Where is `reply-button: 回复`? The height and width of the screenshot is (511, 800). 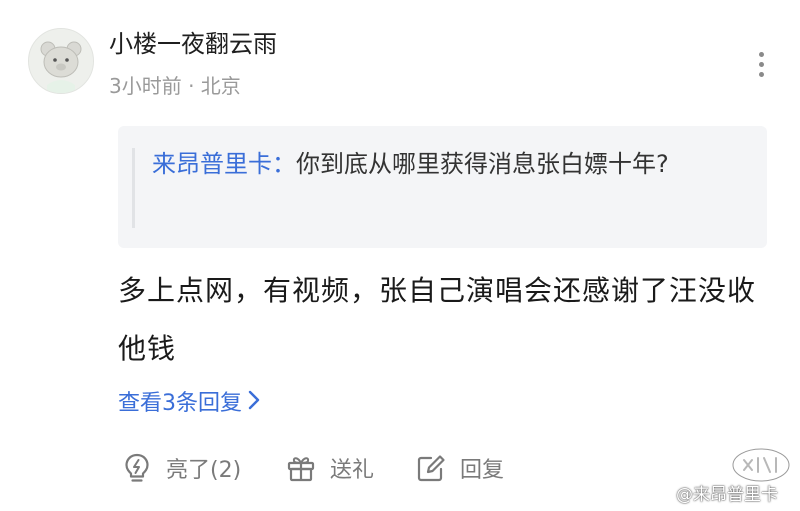 reply-button: 回复 is located at coordinates (459, 468).